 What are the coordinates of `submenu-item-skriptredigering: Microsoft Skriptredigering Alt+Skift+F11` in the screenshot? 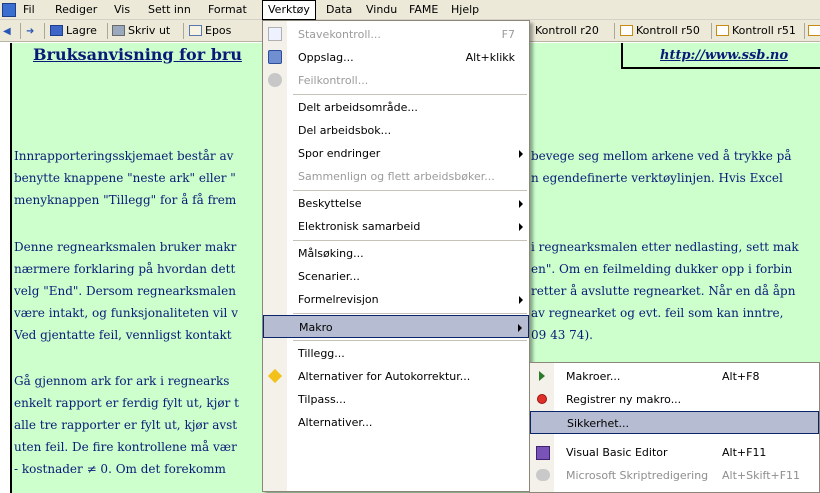 It's located at (674, 475).